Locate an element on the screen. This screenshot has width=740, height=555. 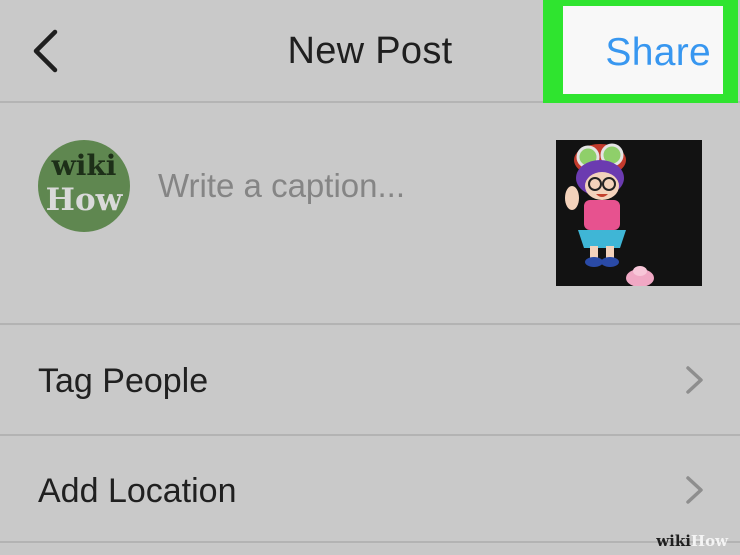
post-thumbnail is located at coordinates (629, 213).